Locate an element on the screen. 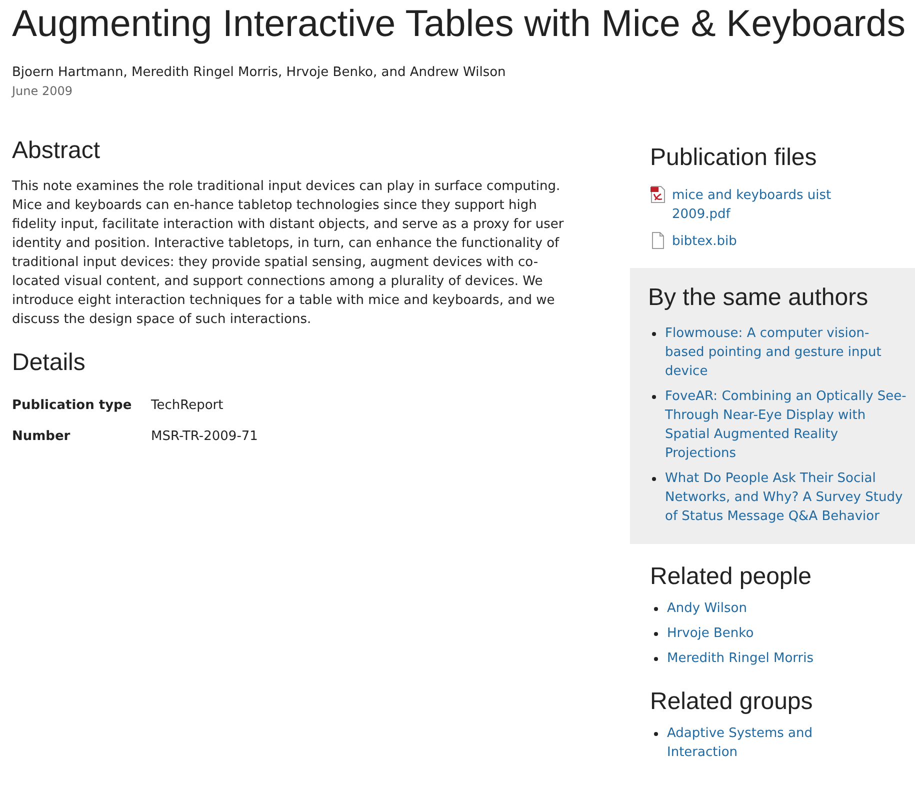 The width and height of the screenshot is (915, 800). file-link: mice and keyboards uist 2009.pdf is located at coordinates (758, 205).